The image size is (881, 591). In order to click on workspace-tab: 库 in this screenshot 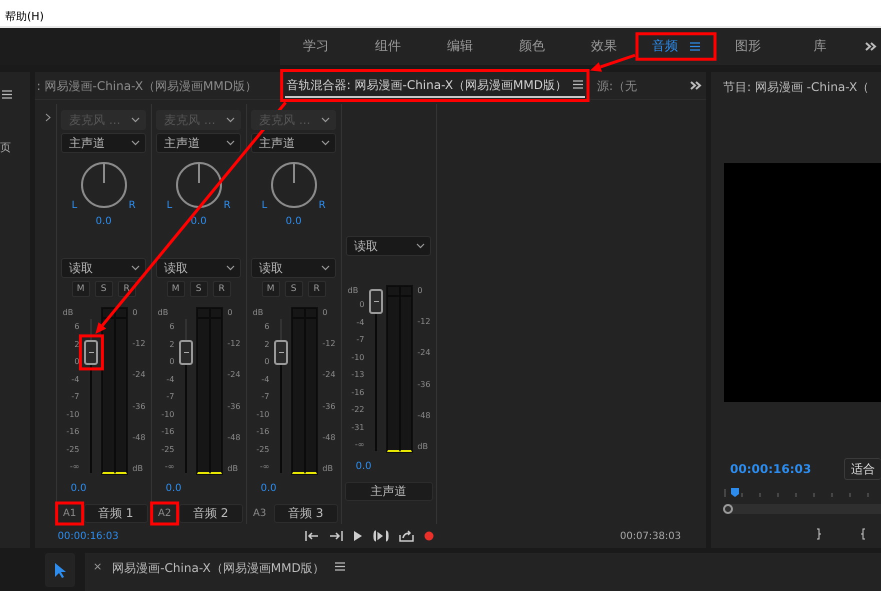, I will do `click(820, 46)`.